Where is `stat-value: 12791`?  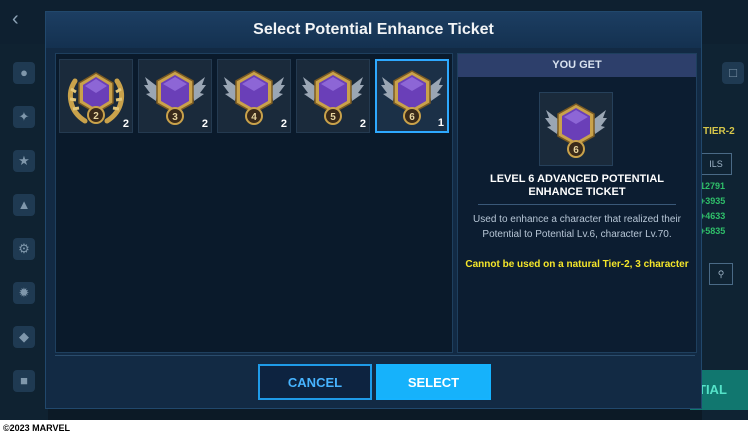 stat-value: 12791 is located at coordinates (713, 186).